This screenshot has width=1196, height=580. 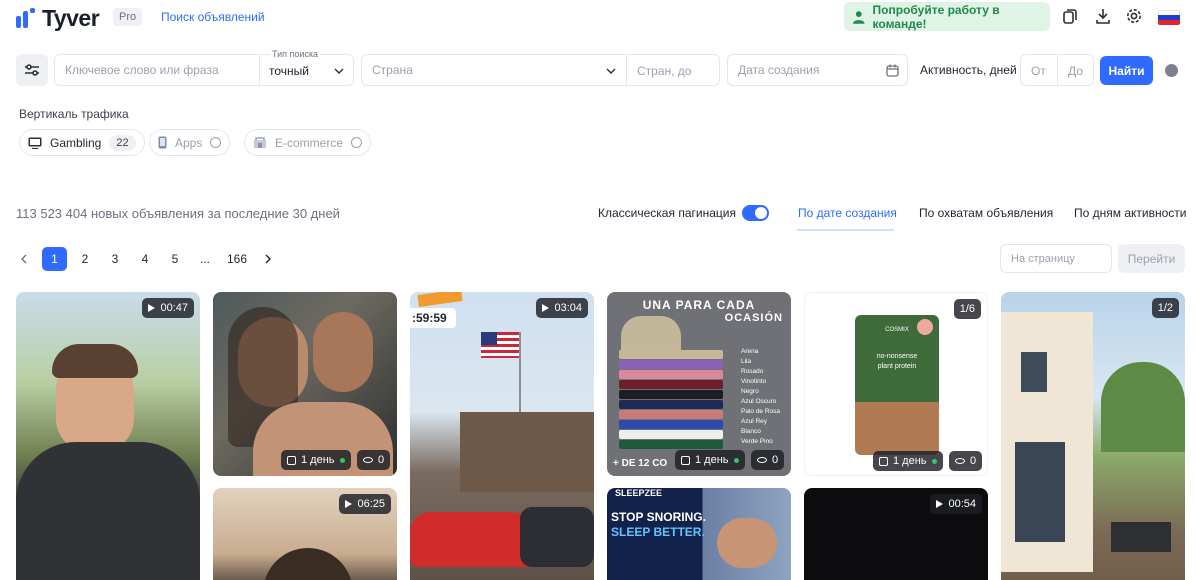 What do you see at coordinates (897, 366) in the screenshot?
I see `product-name-line2: plant protein` at bounding box center [897, 366].